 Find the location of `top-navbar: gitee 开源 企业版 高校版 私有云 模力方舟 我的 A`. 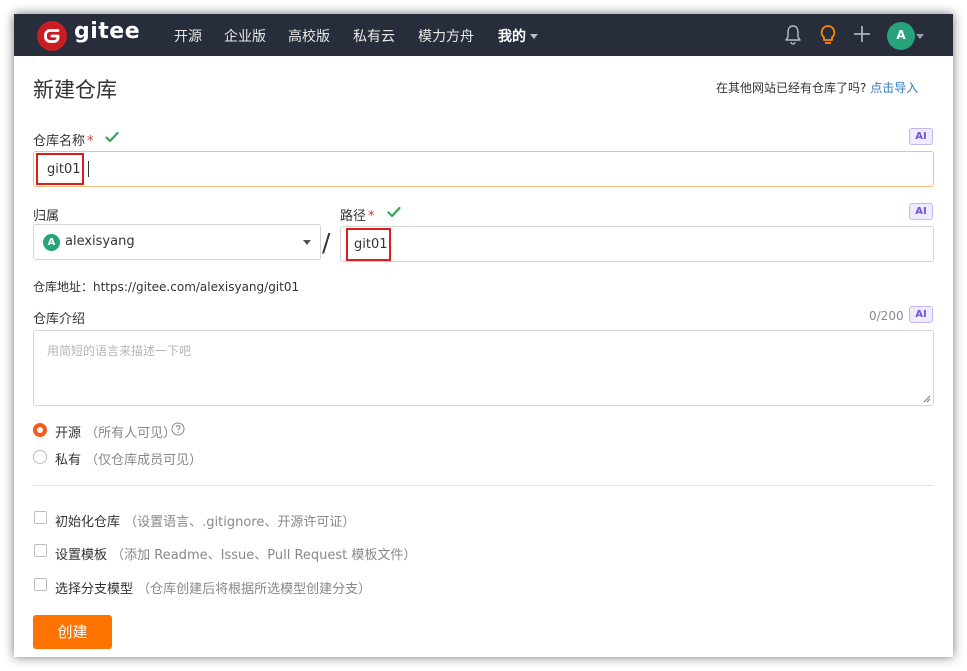

top-navbar: gitee 开源 企业版 高校版 私有云 模力方舟 我的 A is located at coordinates (483, 35).